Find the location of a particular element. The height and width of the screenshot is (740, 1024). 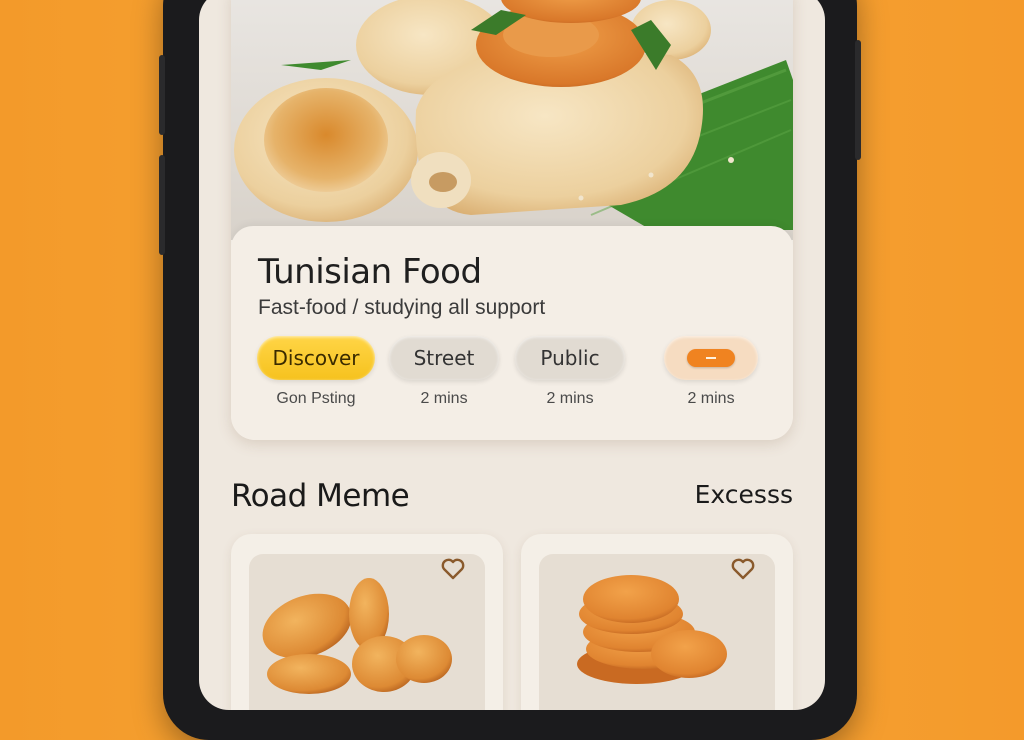

section-title: Road Meme is located at coordinates (320, 496).